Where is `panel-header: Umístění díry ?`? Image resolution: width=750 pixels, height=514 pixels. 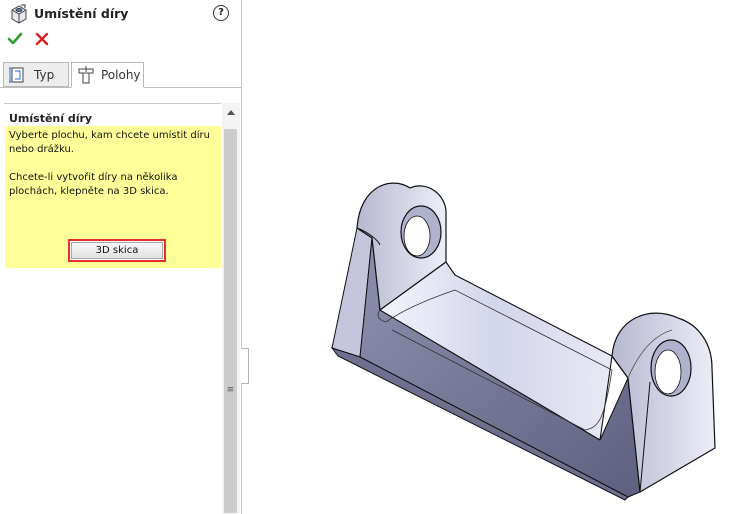
panel-header: Umístění díry ? is located at coordinates (121, 14).